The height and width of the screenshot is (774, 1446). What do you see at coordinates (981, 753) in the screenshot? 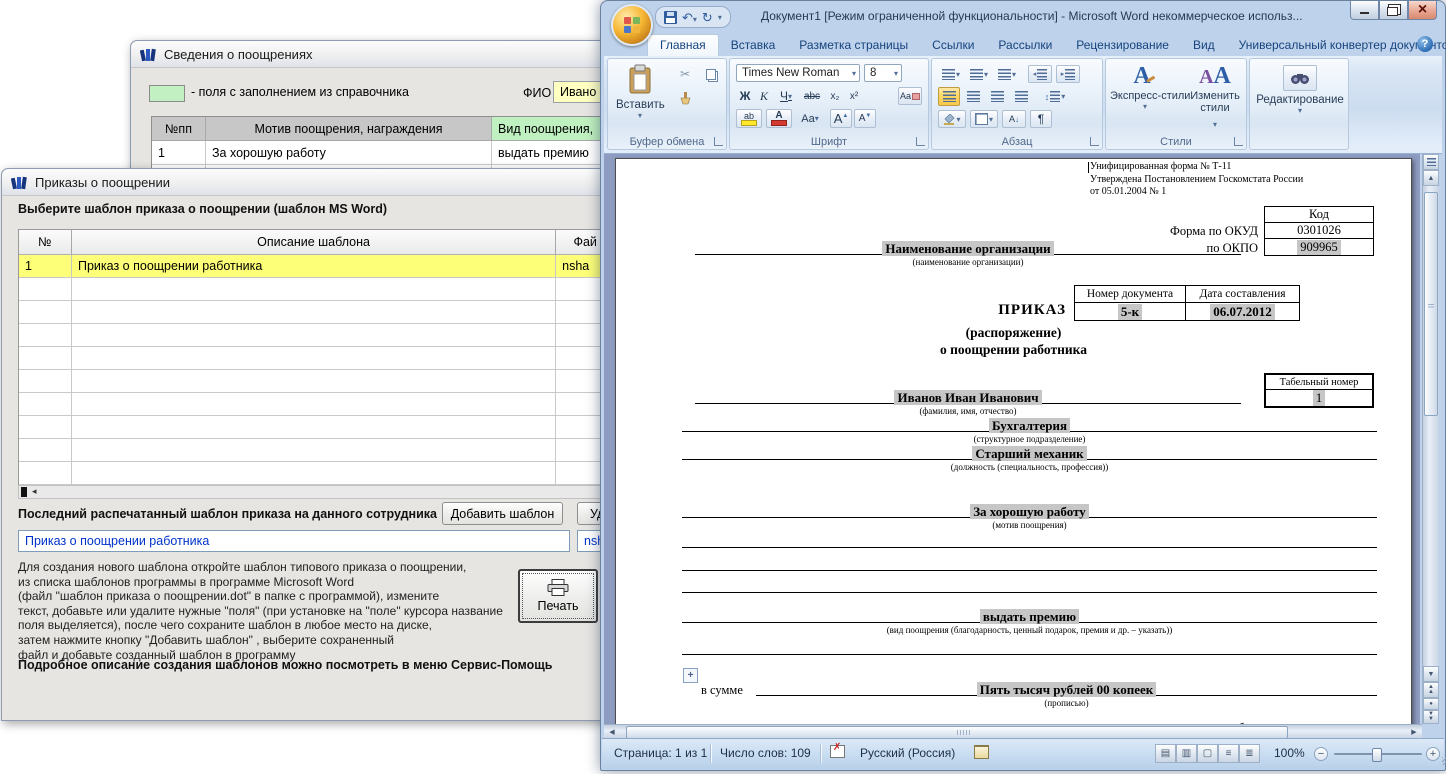
I see `macro-record-icon` at bounding box center [981, 753].